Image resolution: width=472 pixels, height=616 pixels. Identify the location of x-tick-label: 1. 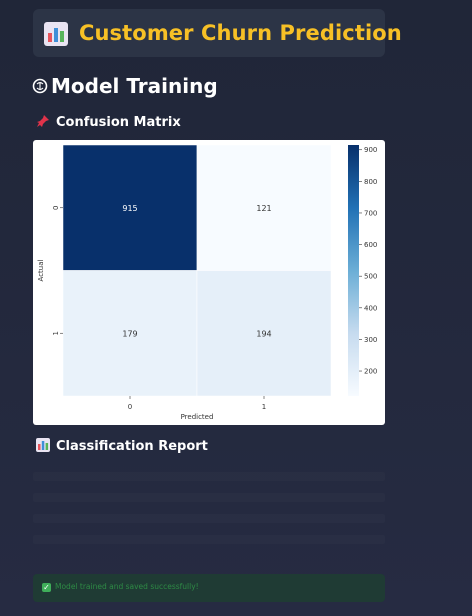
(264, 407).